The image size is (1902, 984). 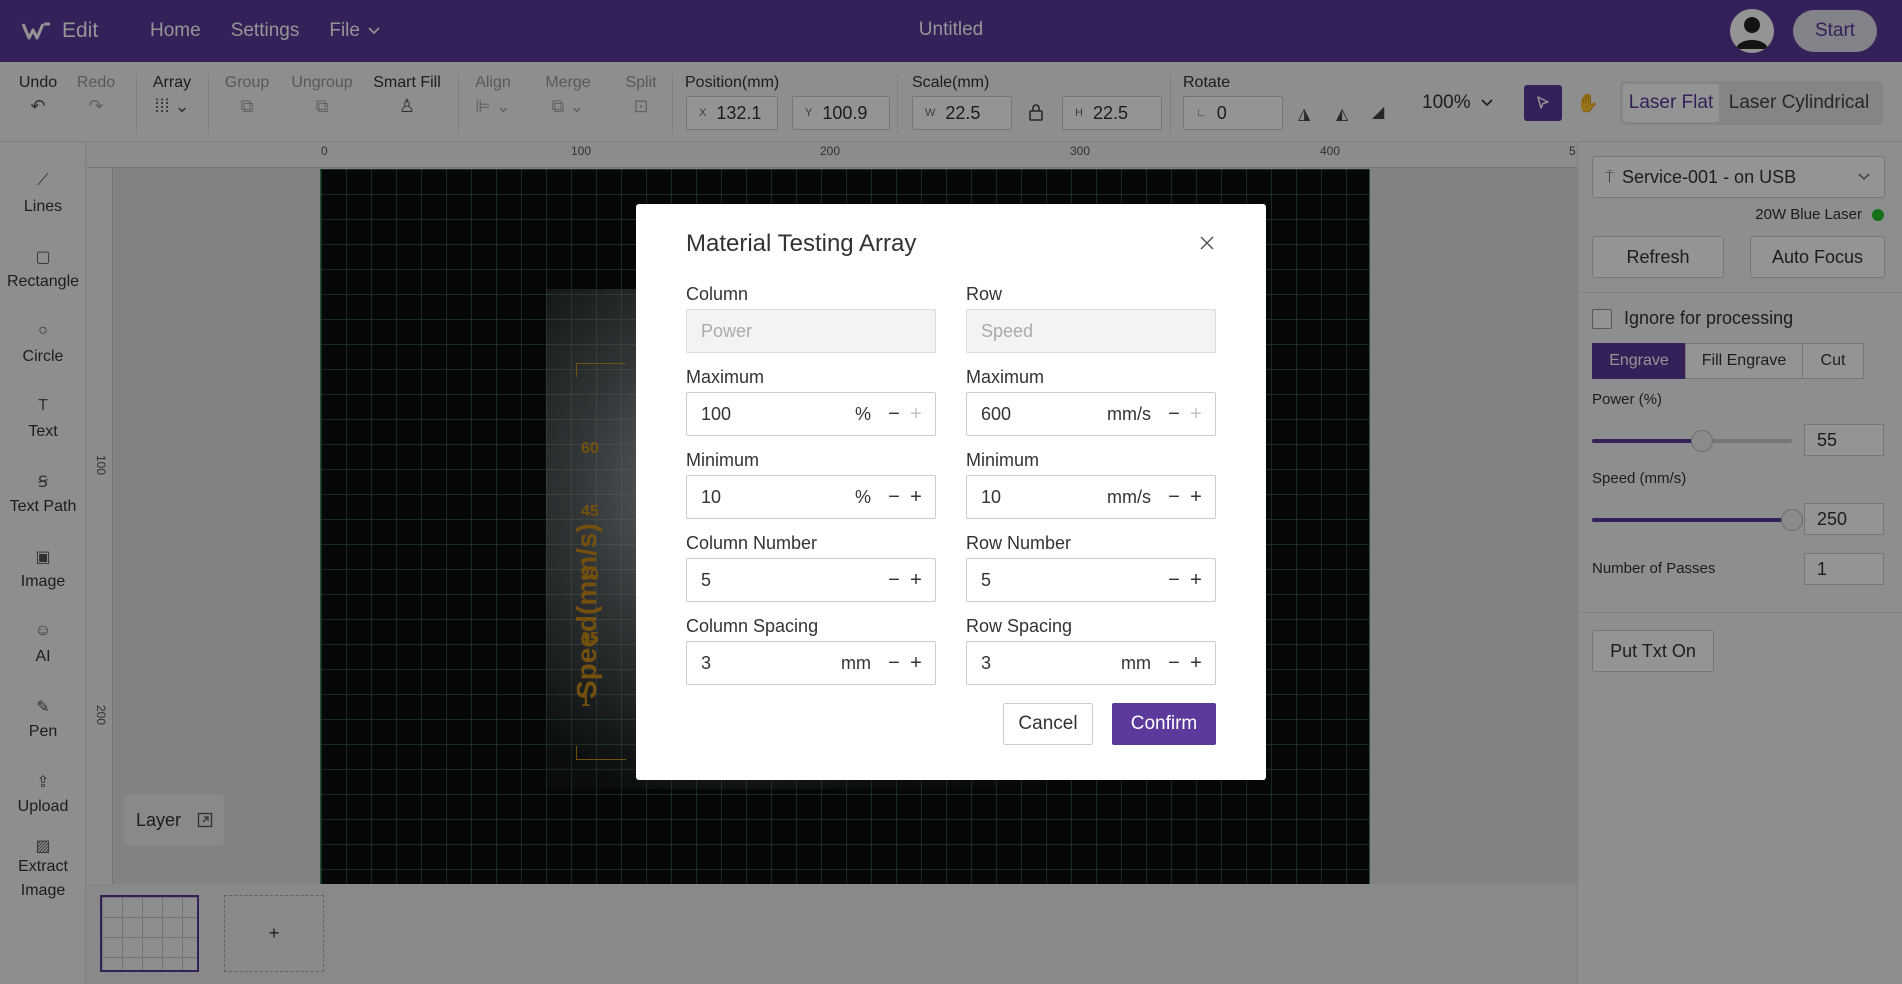 What do you see at coordinates (811, 663) in the screenshot?
I see `column-spacing-input: 3 mm − +` at bounding box center [811, 663].